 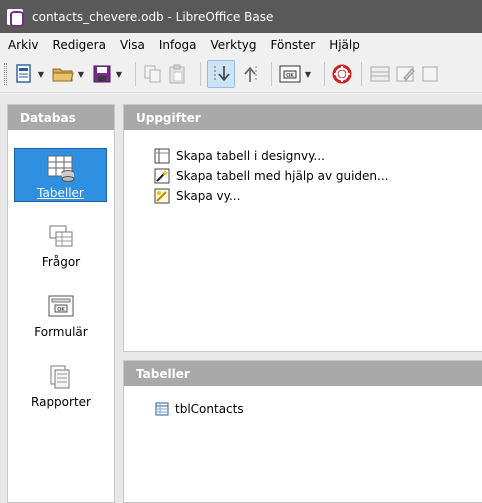 I want to click on forms-icon: OK, so click(x=61, y=306).